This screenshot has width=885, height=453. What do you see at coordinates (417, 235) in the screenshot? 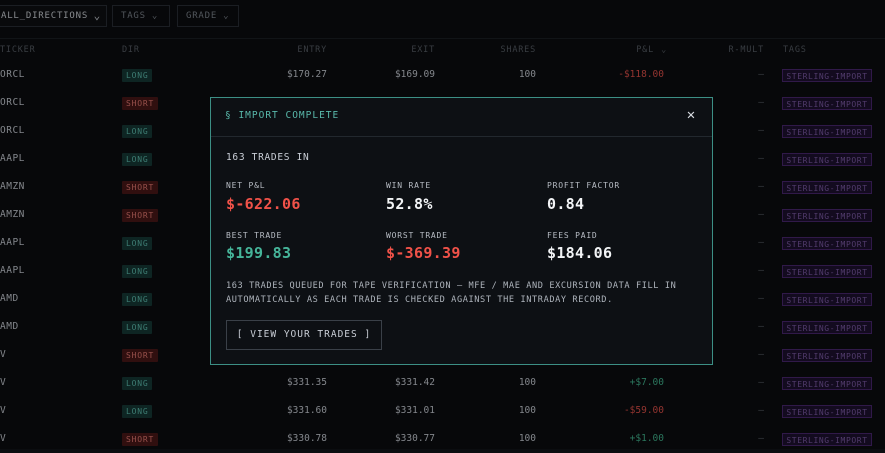
I see `stat-worst-trade-label: WORST TRADE` at bounding box center [417, 235].